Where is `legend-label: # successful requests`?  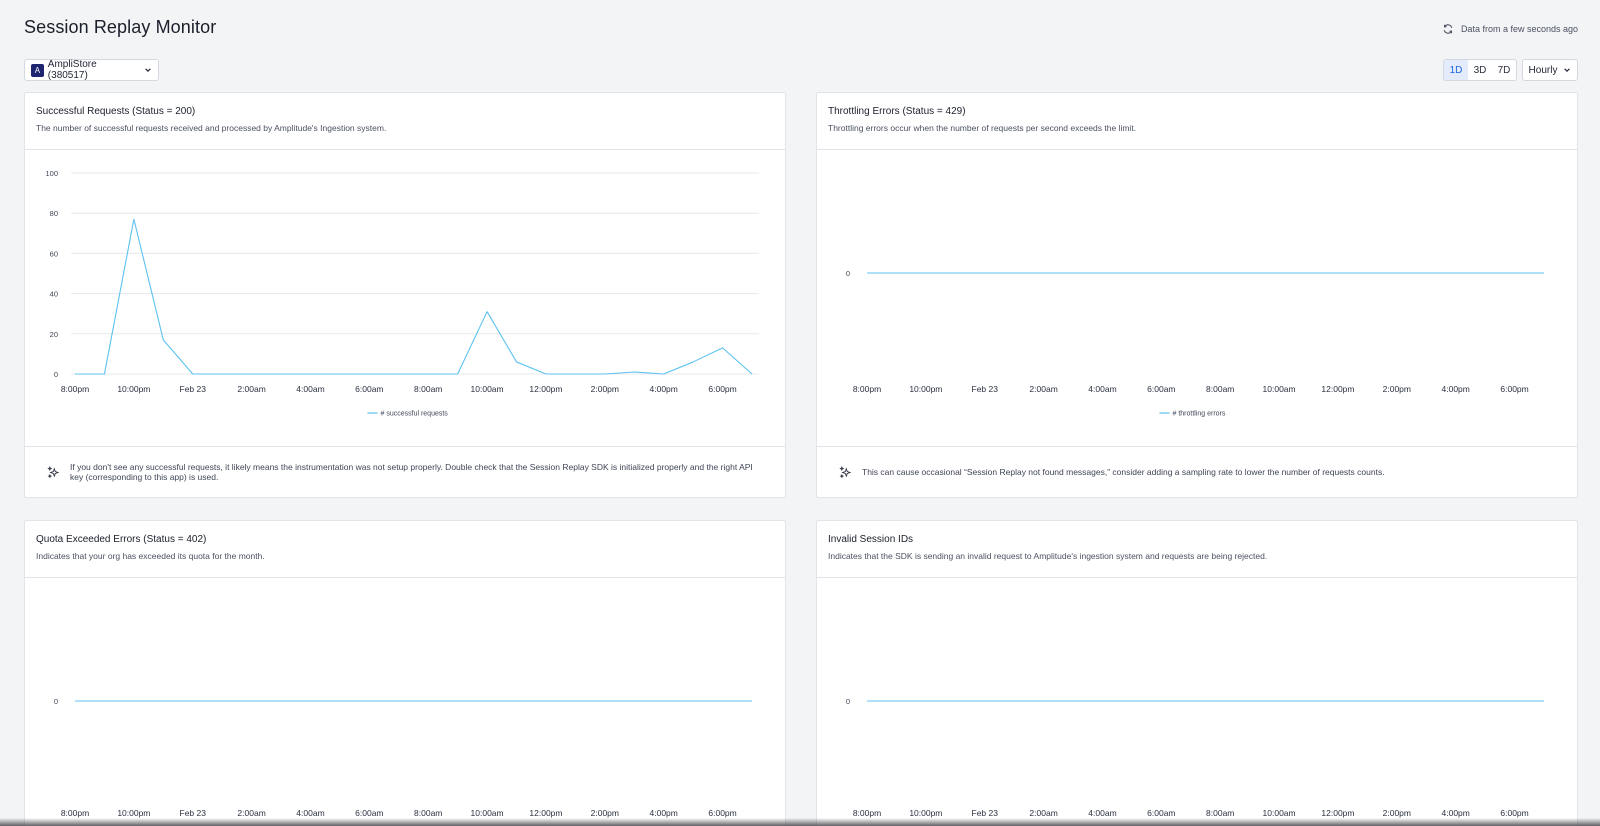 legend-label: # successful requests is located at coordinates (415, 414).